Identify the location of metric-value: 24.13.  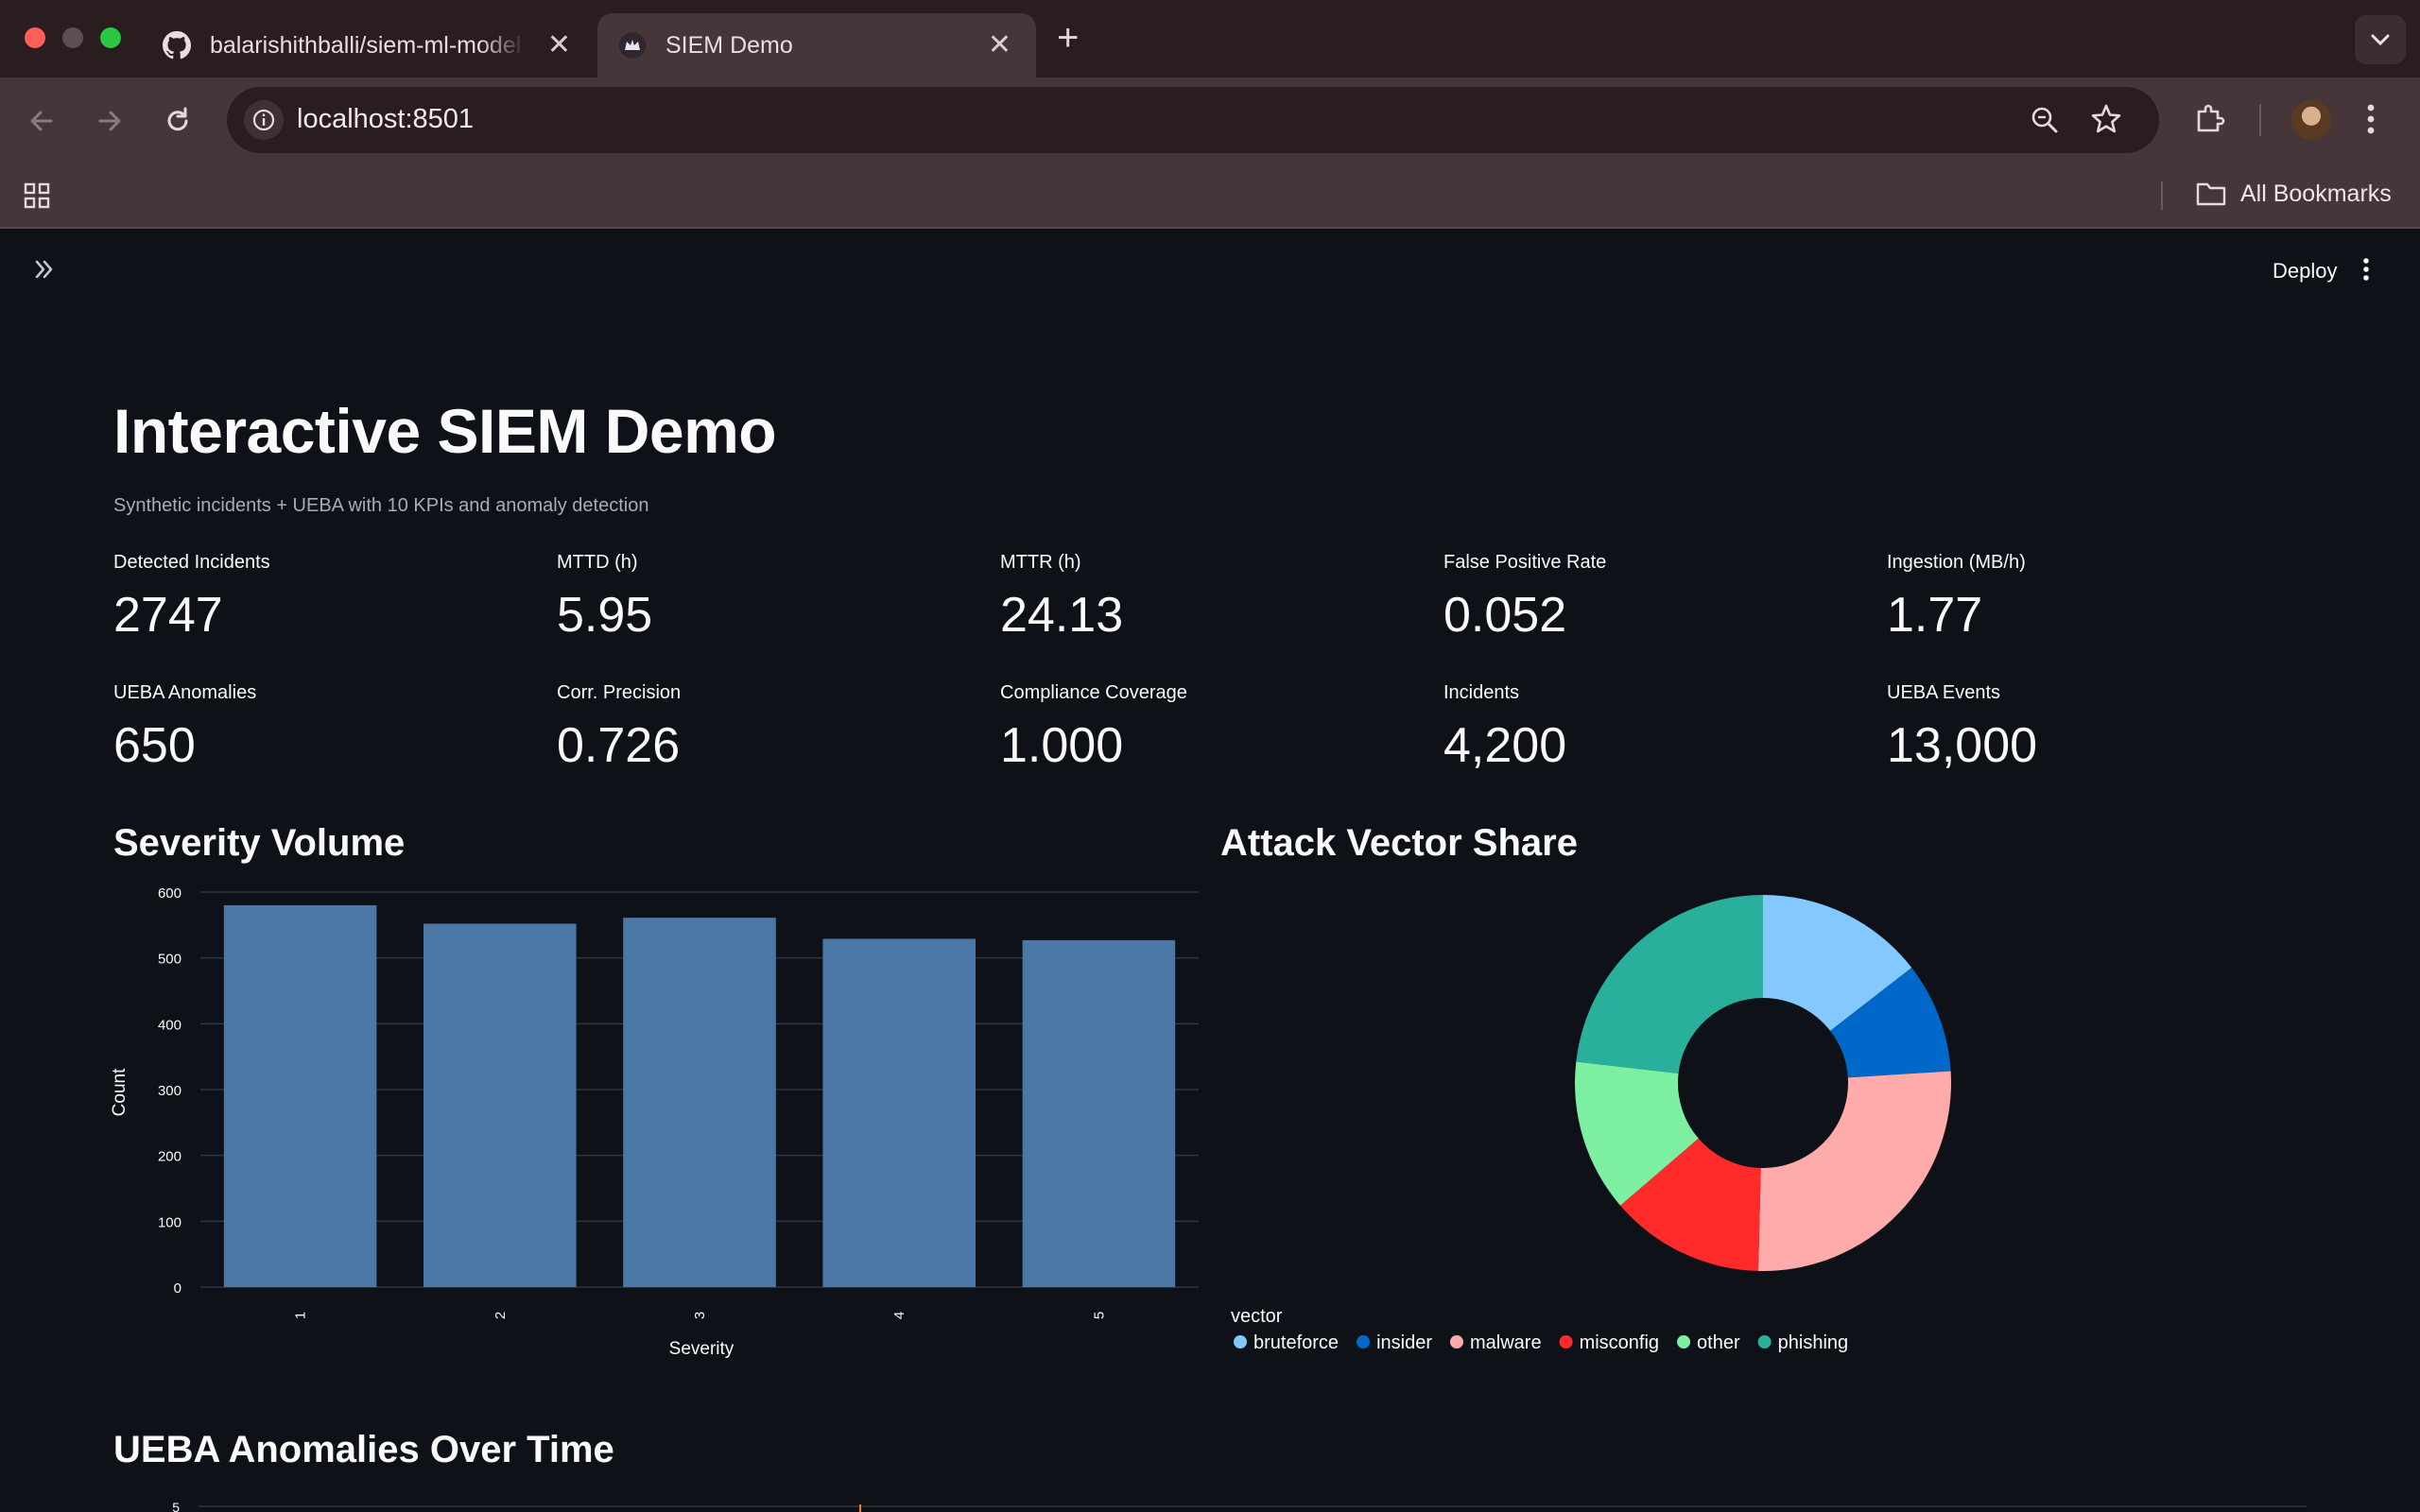
(1062, 615).